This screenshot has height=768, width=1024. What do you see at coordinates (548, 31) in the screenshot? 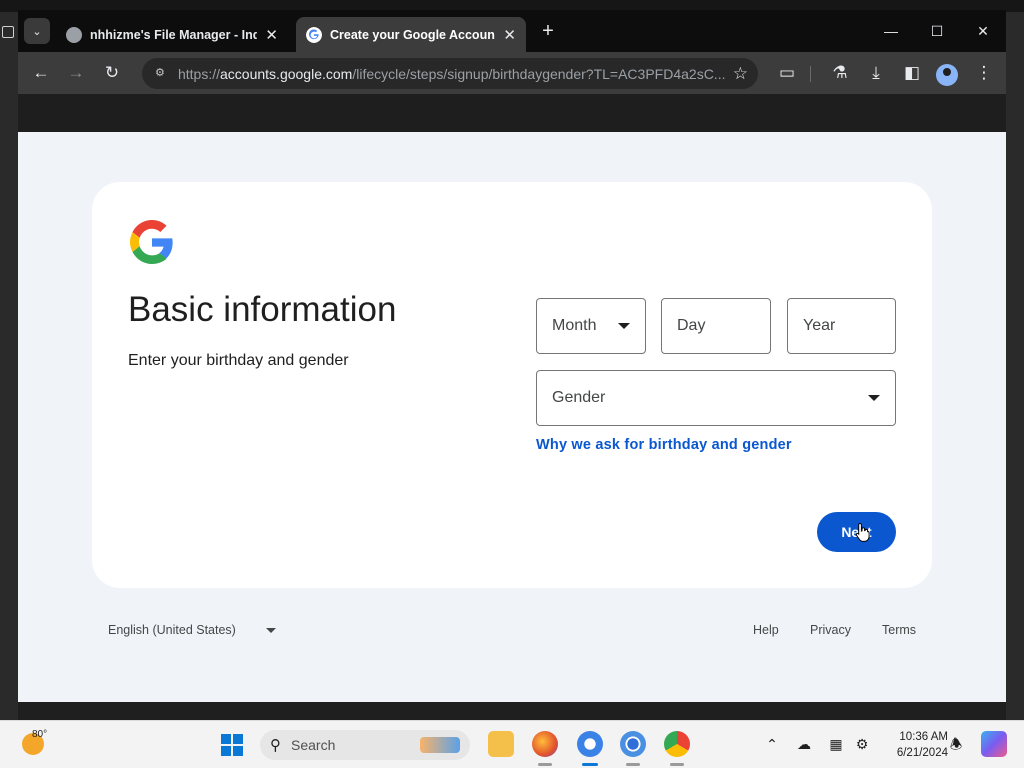
I see `new-tab-plus-icon: +` at bounding box center [548, 31].